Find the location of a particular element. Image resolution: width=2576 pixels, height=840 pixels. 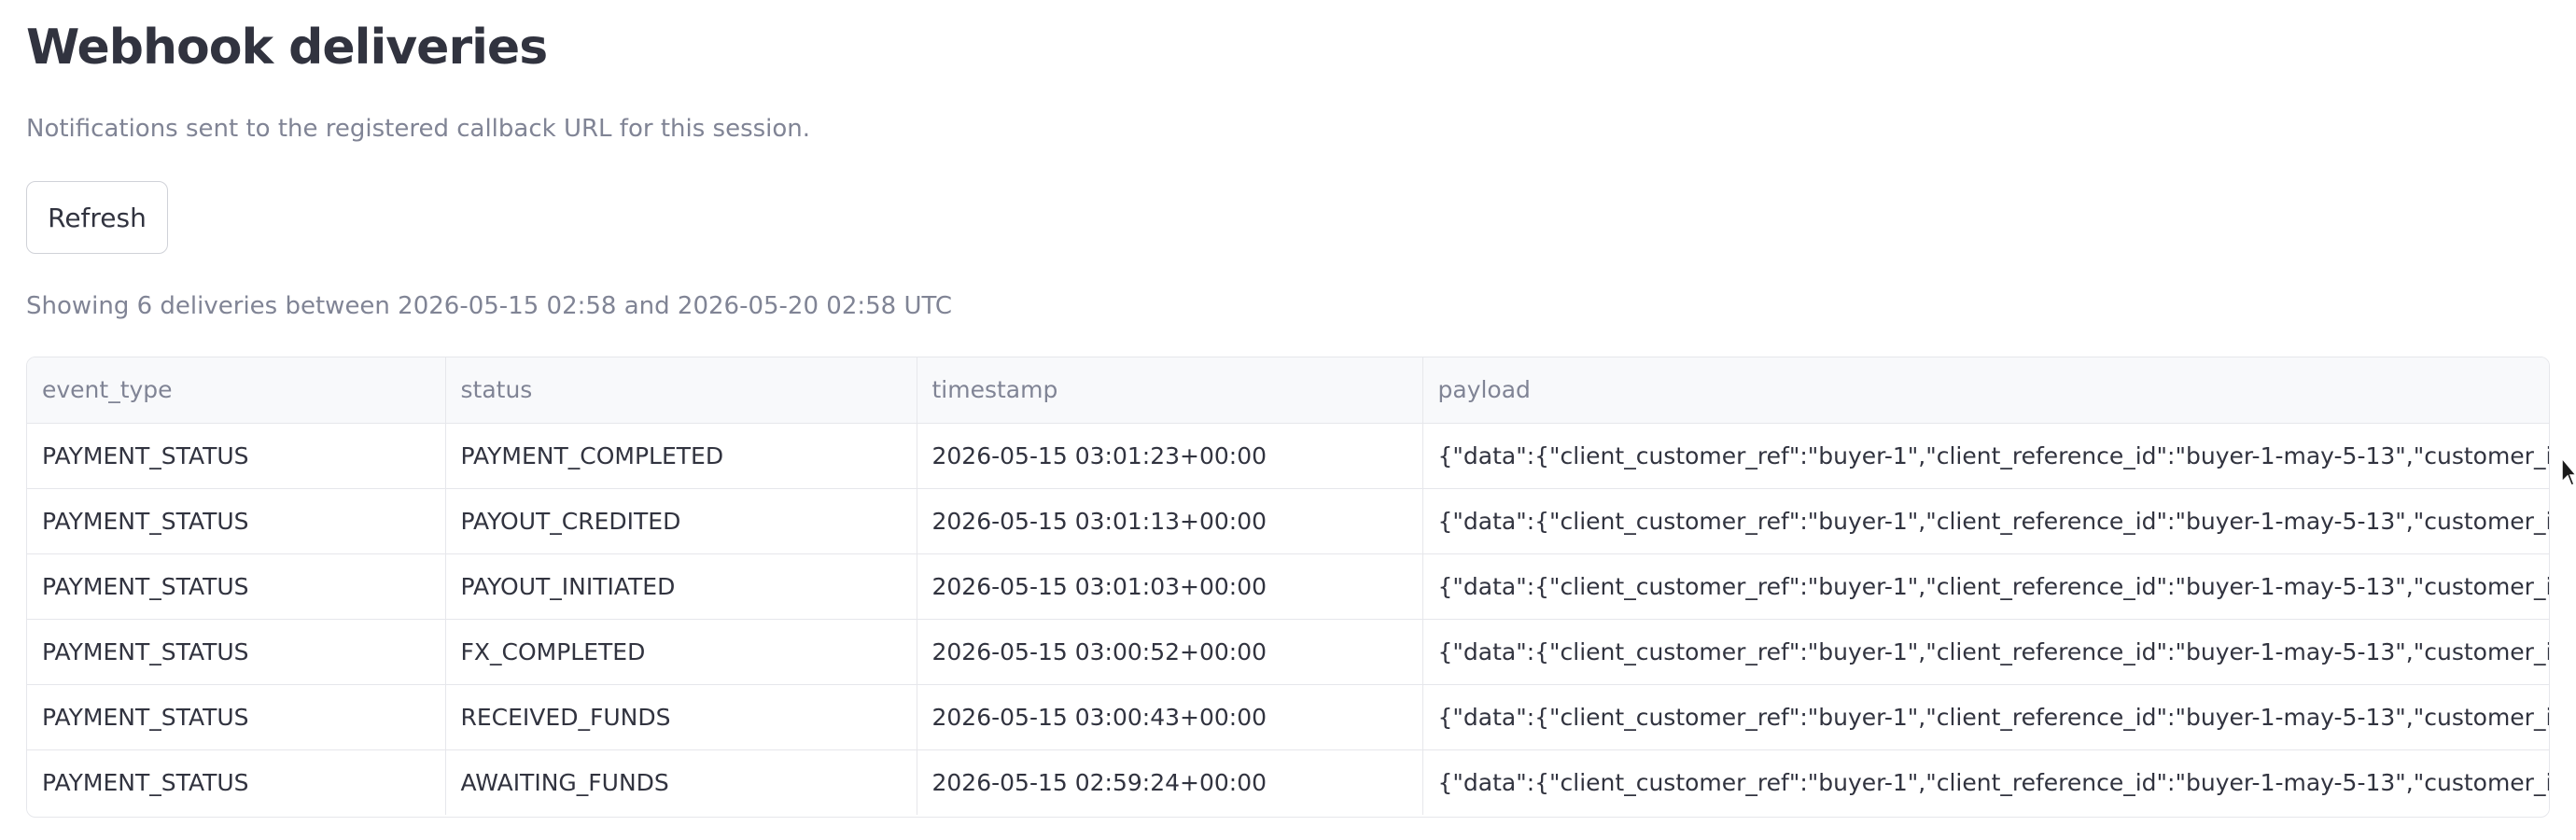

cell-timestamp: 2026-05-15 03:01:03+00:00 is located at coordinates (1170, 586).